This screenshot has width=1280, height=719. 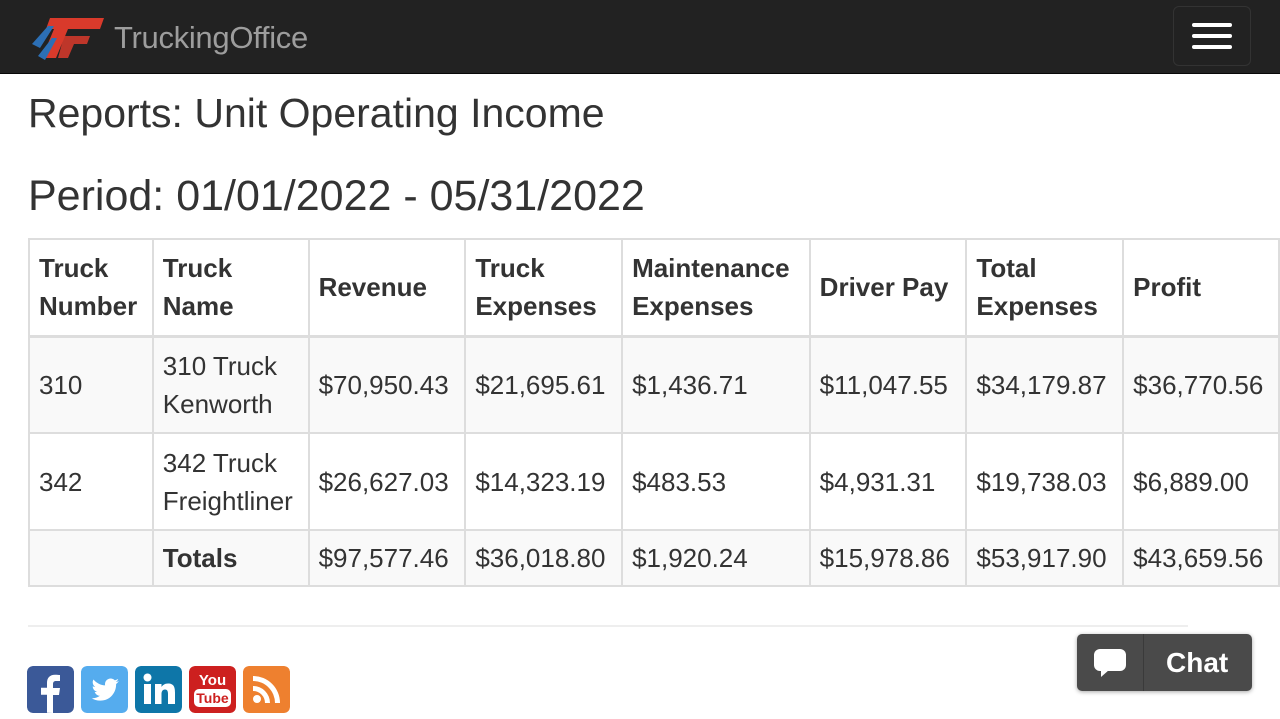 I want to click on cell-maintenance-expenses: $1,436.71, so click(x=716, y=384).